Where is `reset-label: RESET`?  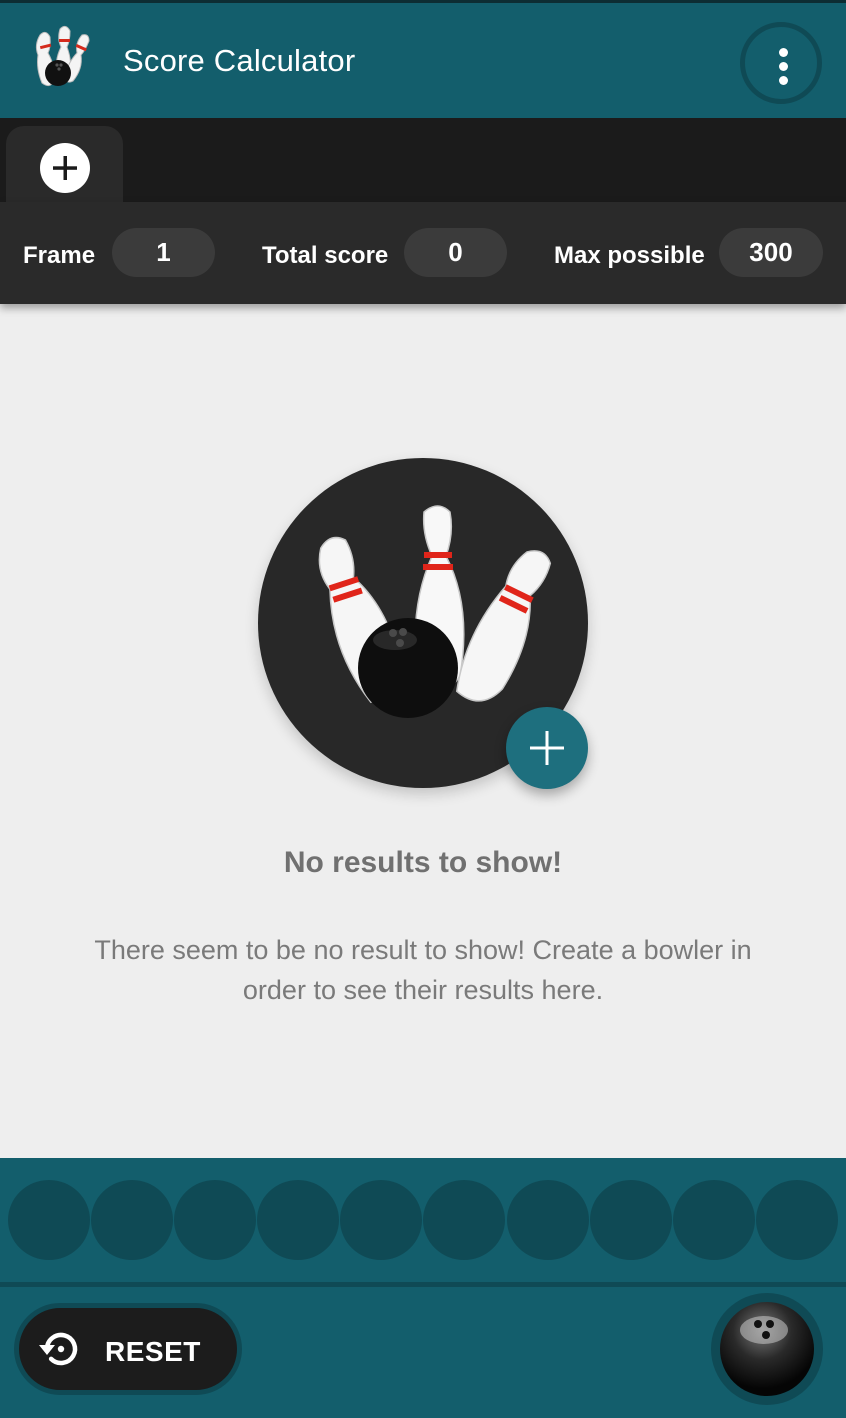 reset-label: RESET is located at coordinates (153, 1351).